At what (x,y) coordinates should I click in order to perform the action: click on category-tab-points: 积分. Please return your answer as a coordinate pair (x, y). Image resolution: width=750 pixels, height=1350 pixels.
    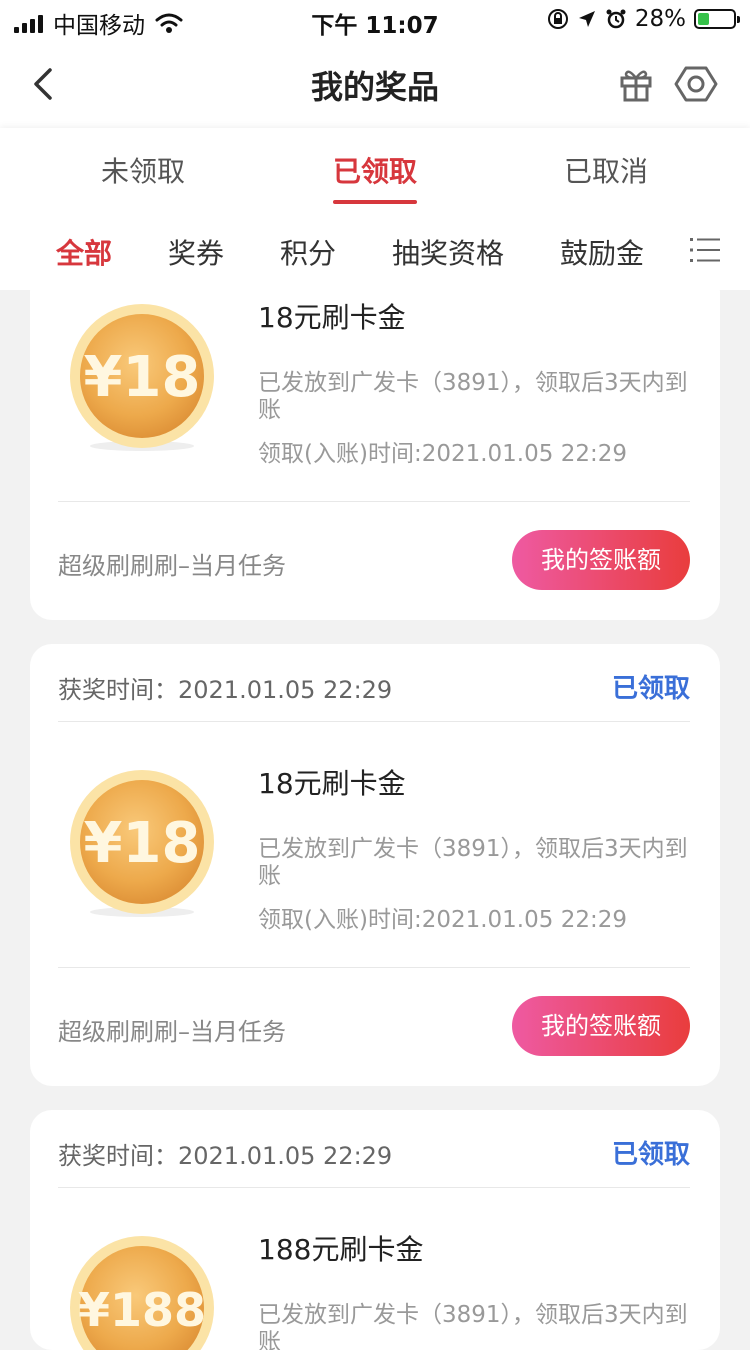
    Looking at the image, I should click on (308, 252).